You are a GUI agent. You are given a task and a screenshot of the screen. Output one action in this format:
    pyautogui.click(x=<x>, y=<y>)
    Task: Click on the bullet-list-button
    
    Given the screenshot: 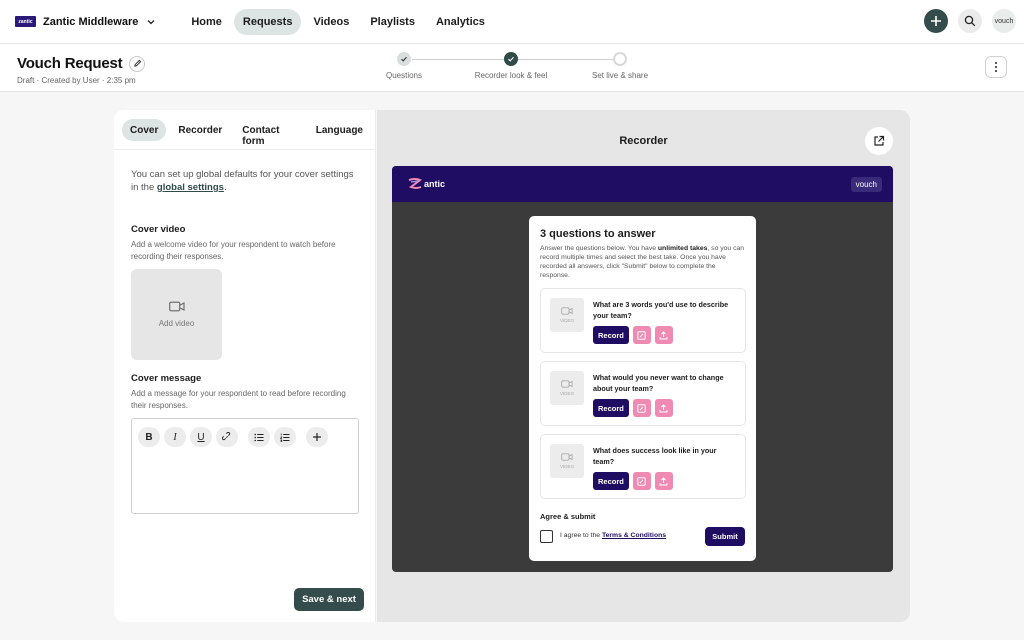 What is the action you would take?
    pyautogui.click(x=259, y=437)
    